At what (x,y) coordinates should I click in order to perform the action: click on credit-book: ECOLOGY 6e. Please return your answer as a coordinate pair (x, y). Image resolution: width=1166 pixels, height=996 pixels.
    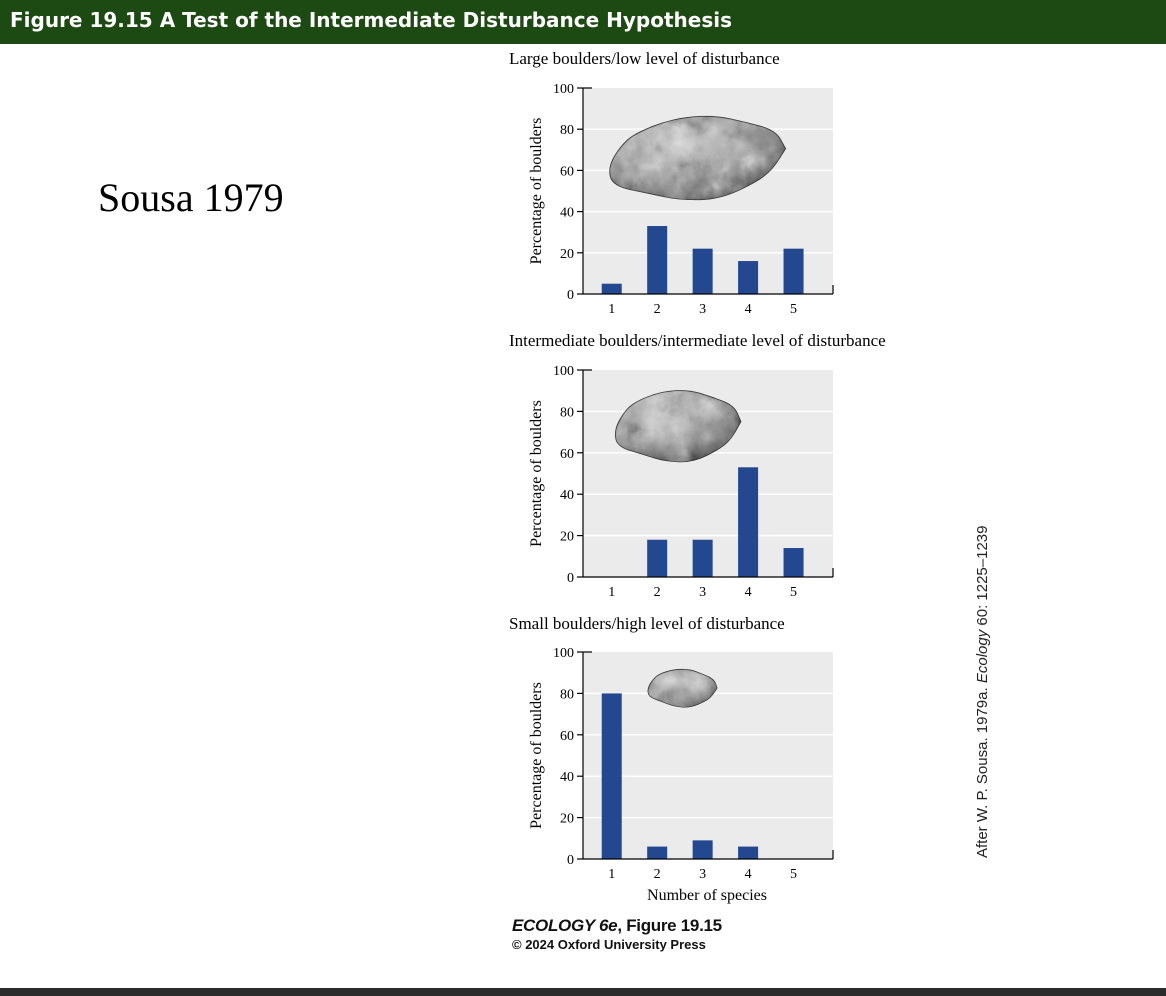
    Looking at the image, I should click on (565, 925).